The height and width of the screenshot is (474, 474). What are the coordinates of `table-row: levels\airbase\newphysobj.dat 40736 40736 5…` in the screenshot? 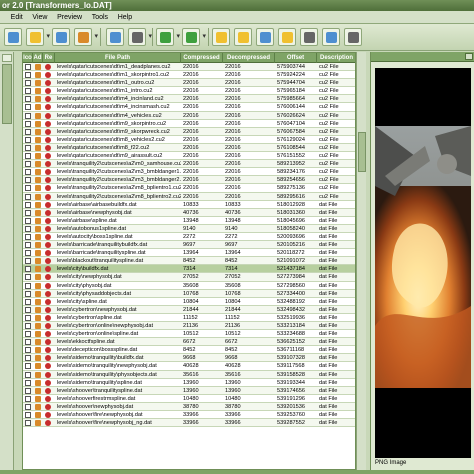 It's located at (189, 212).